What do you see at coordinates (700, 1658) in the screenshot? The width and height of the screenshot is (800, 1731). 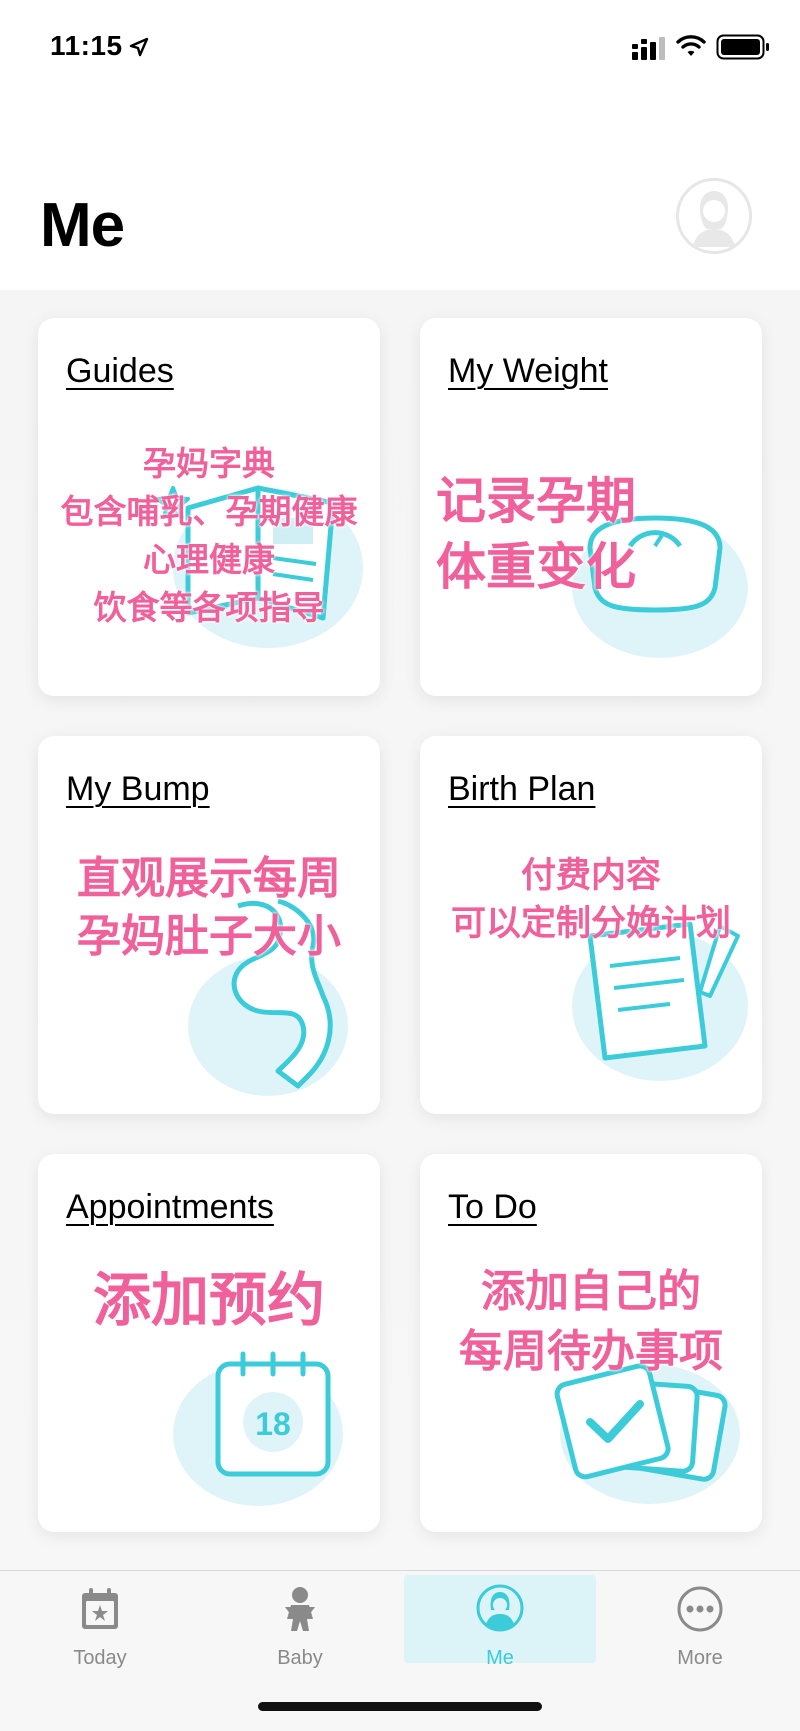 I see `tab-label: More` at bounding box center [700, 1658].